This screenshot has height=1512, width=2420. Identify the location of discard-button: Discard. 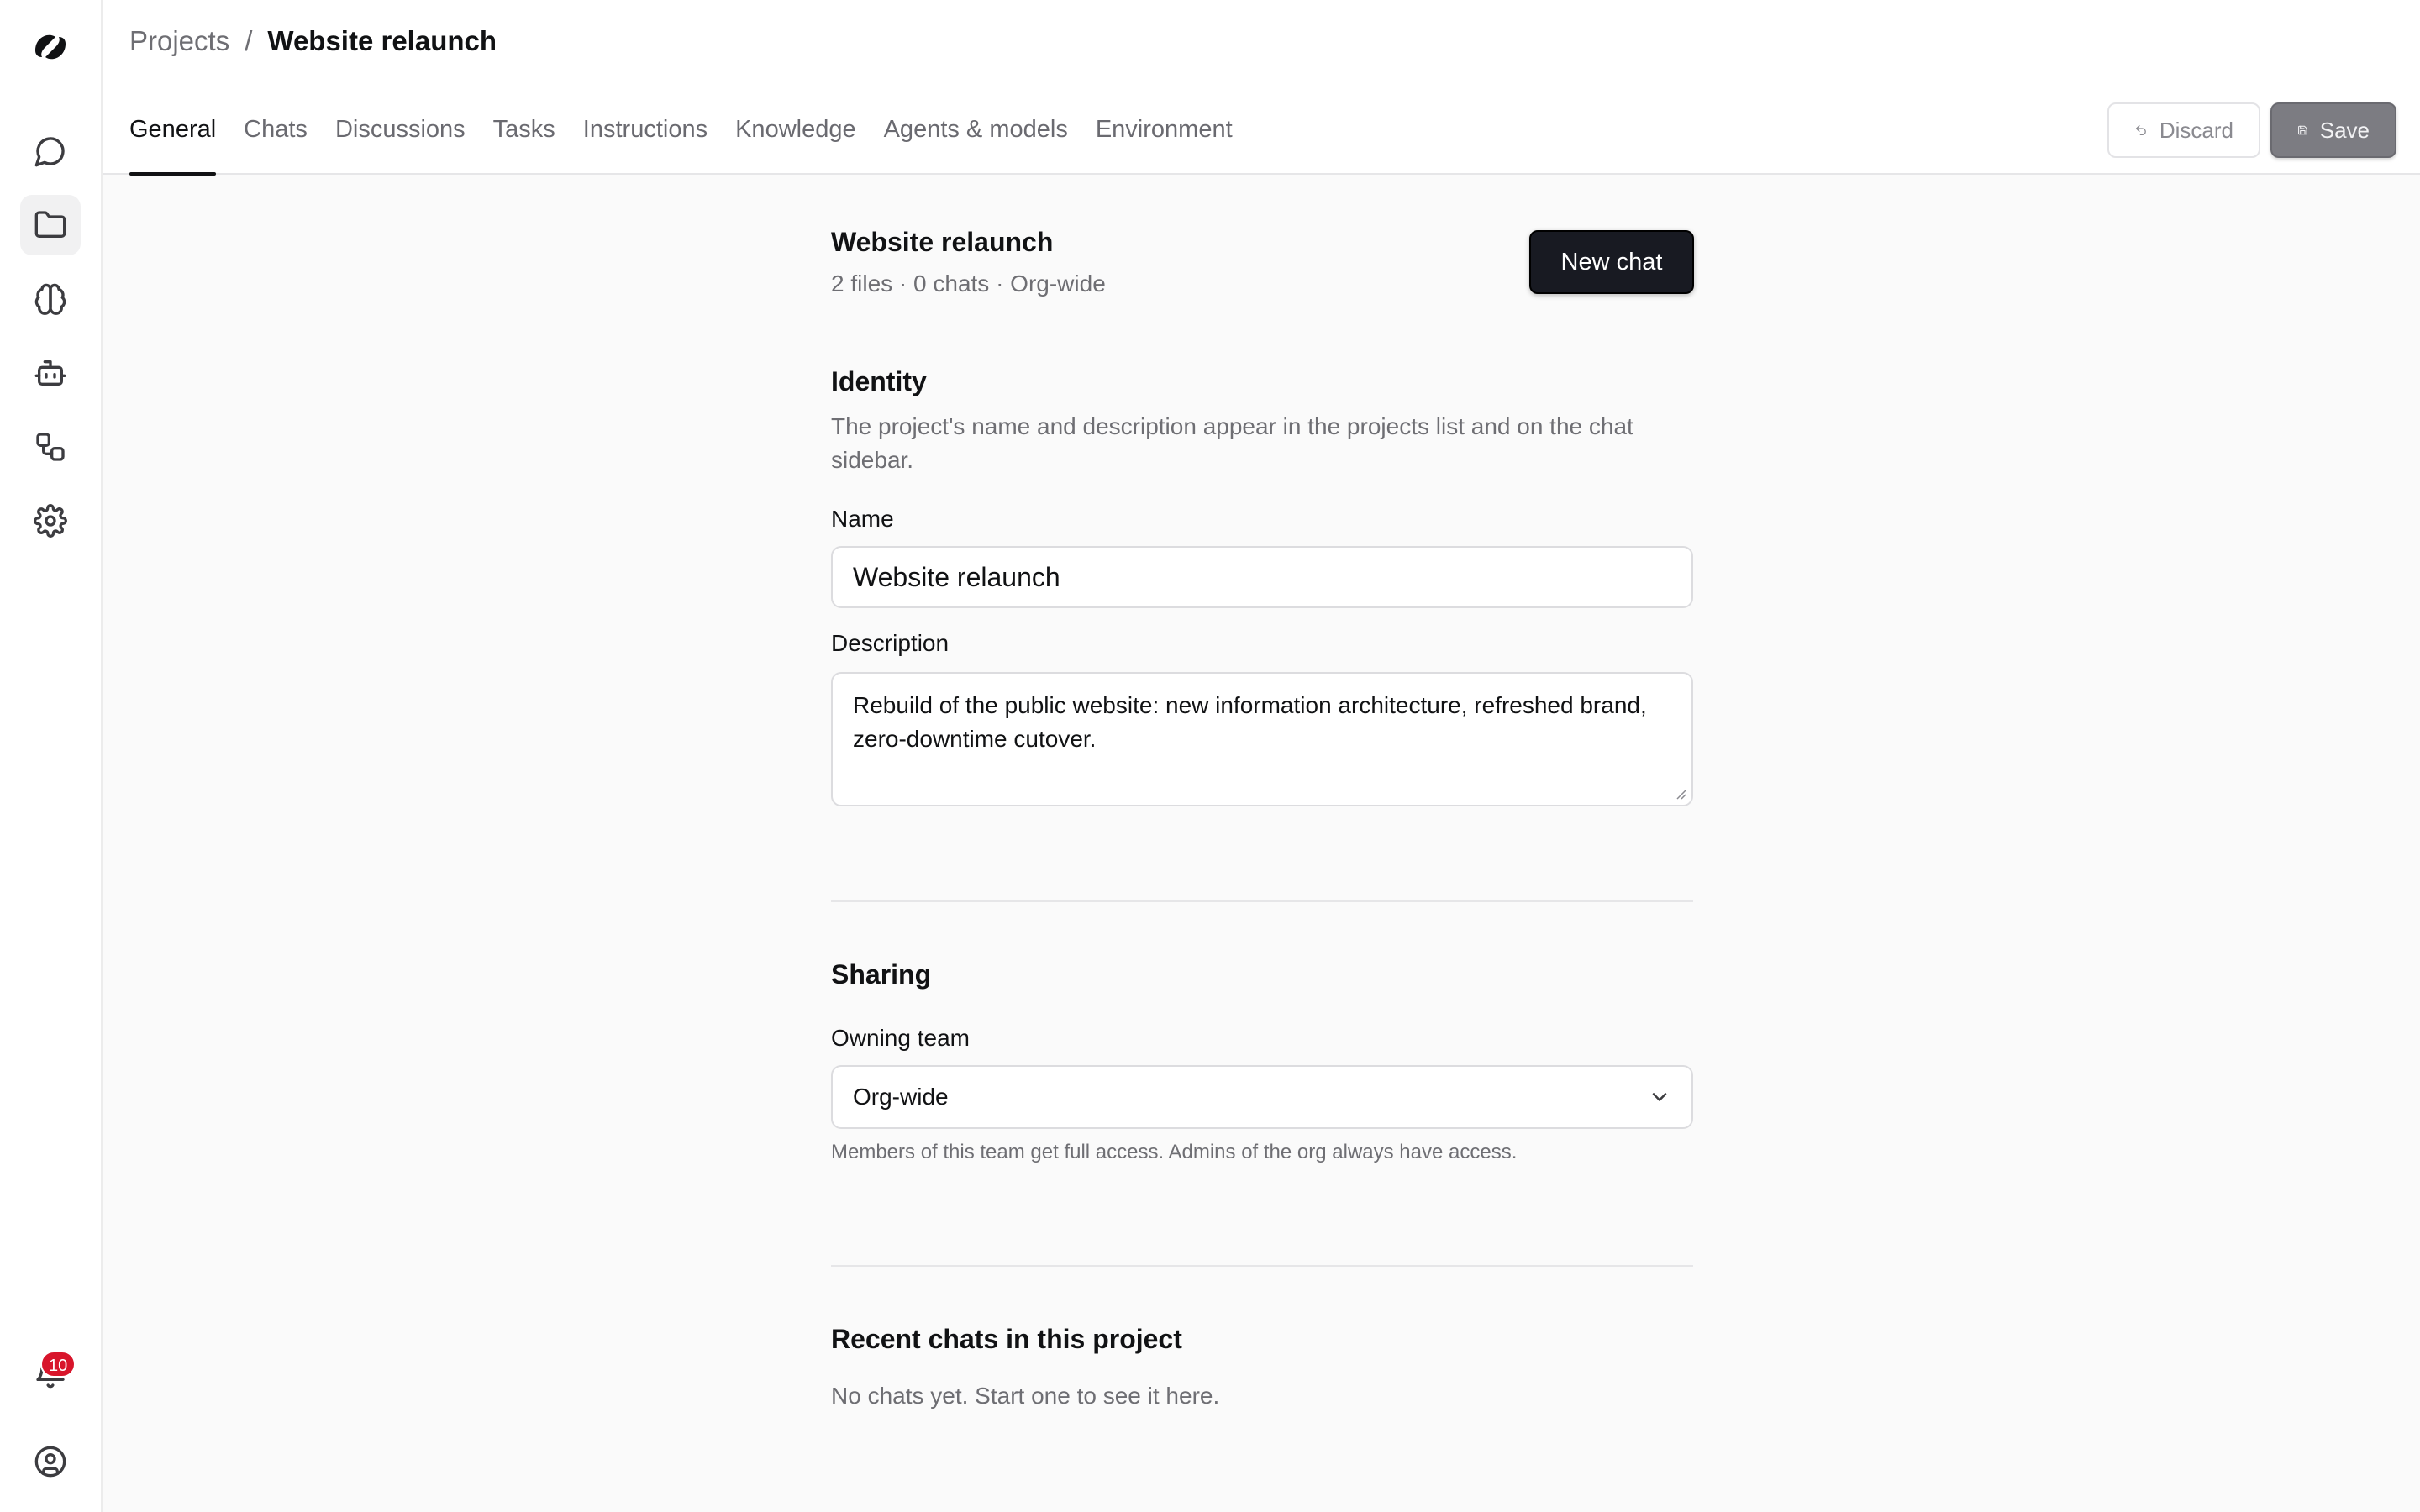
(2183, 130).